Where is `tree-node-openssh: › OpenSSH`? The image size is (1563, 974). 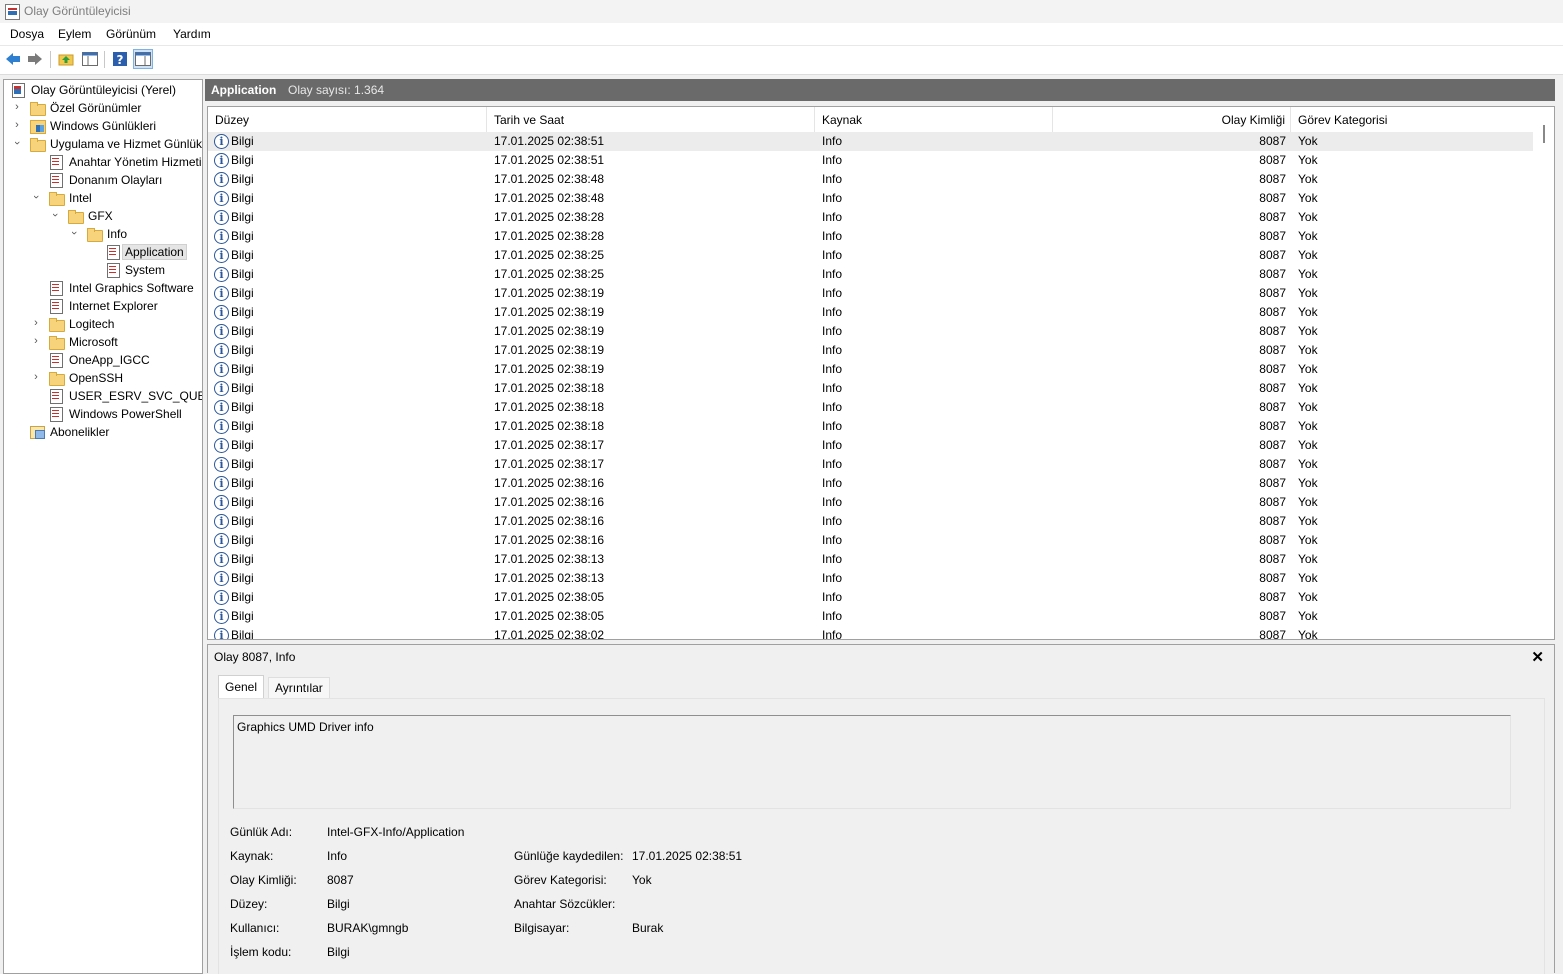 tree-node-openssh: › OpenSSH is located at coordinates (102, 378).